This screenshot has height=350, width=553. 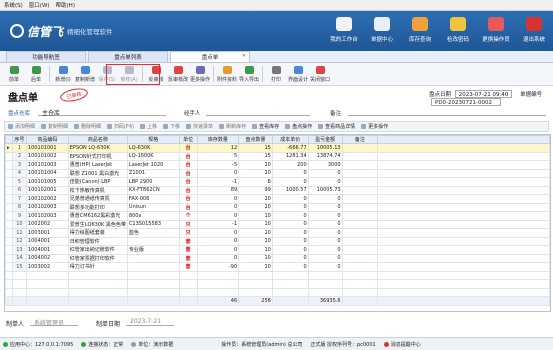 I want to click on column-header: 商品编码, so click(x=47, y=139).